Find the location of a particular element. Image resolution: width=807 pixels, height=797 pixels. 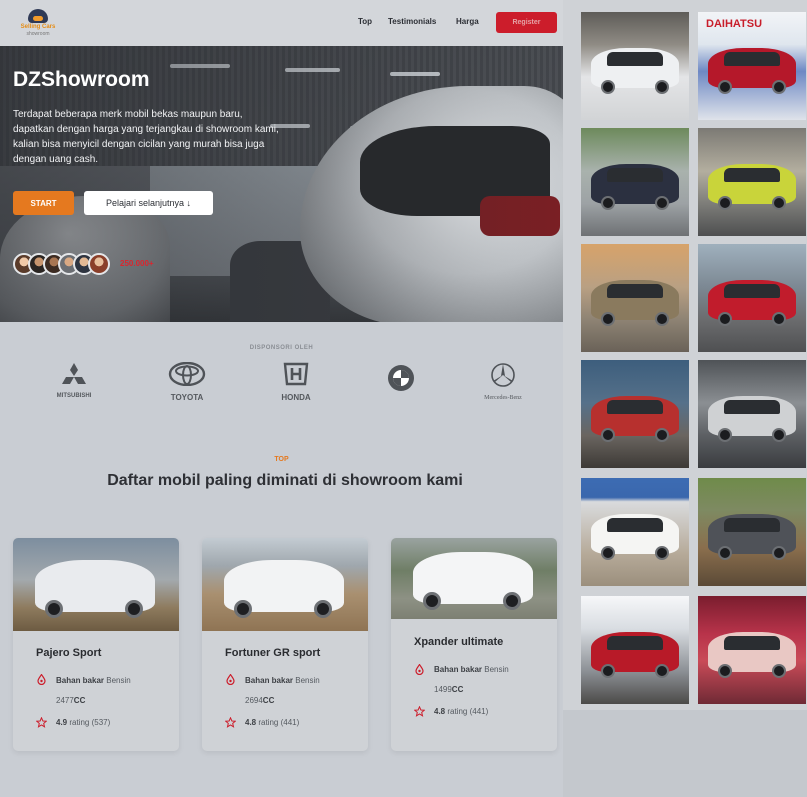

brand-name: Mercedes-Benz is located at coordinates (503, 398).